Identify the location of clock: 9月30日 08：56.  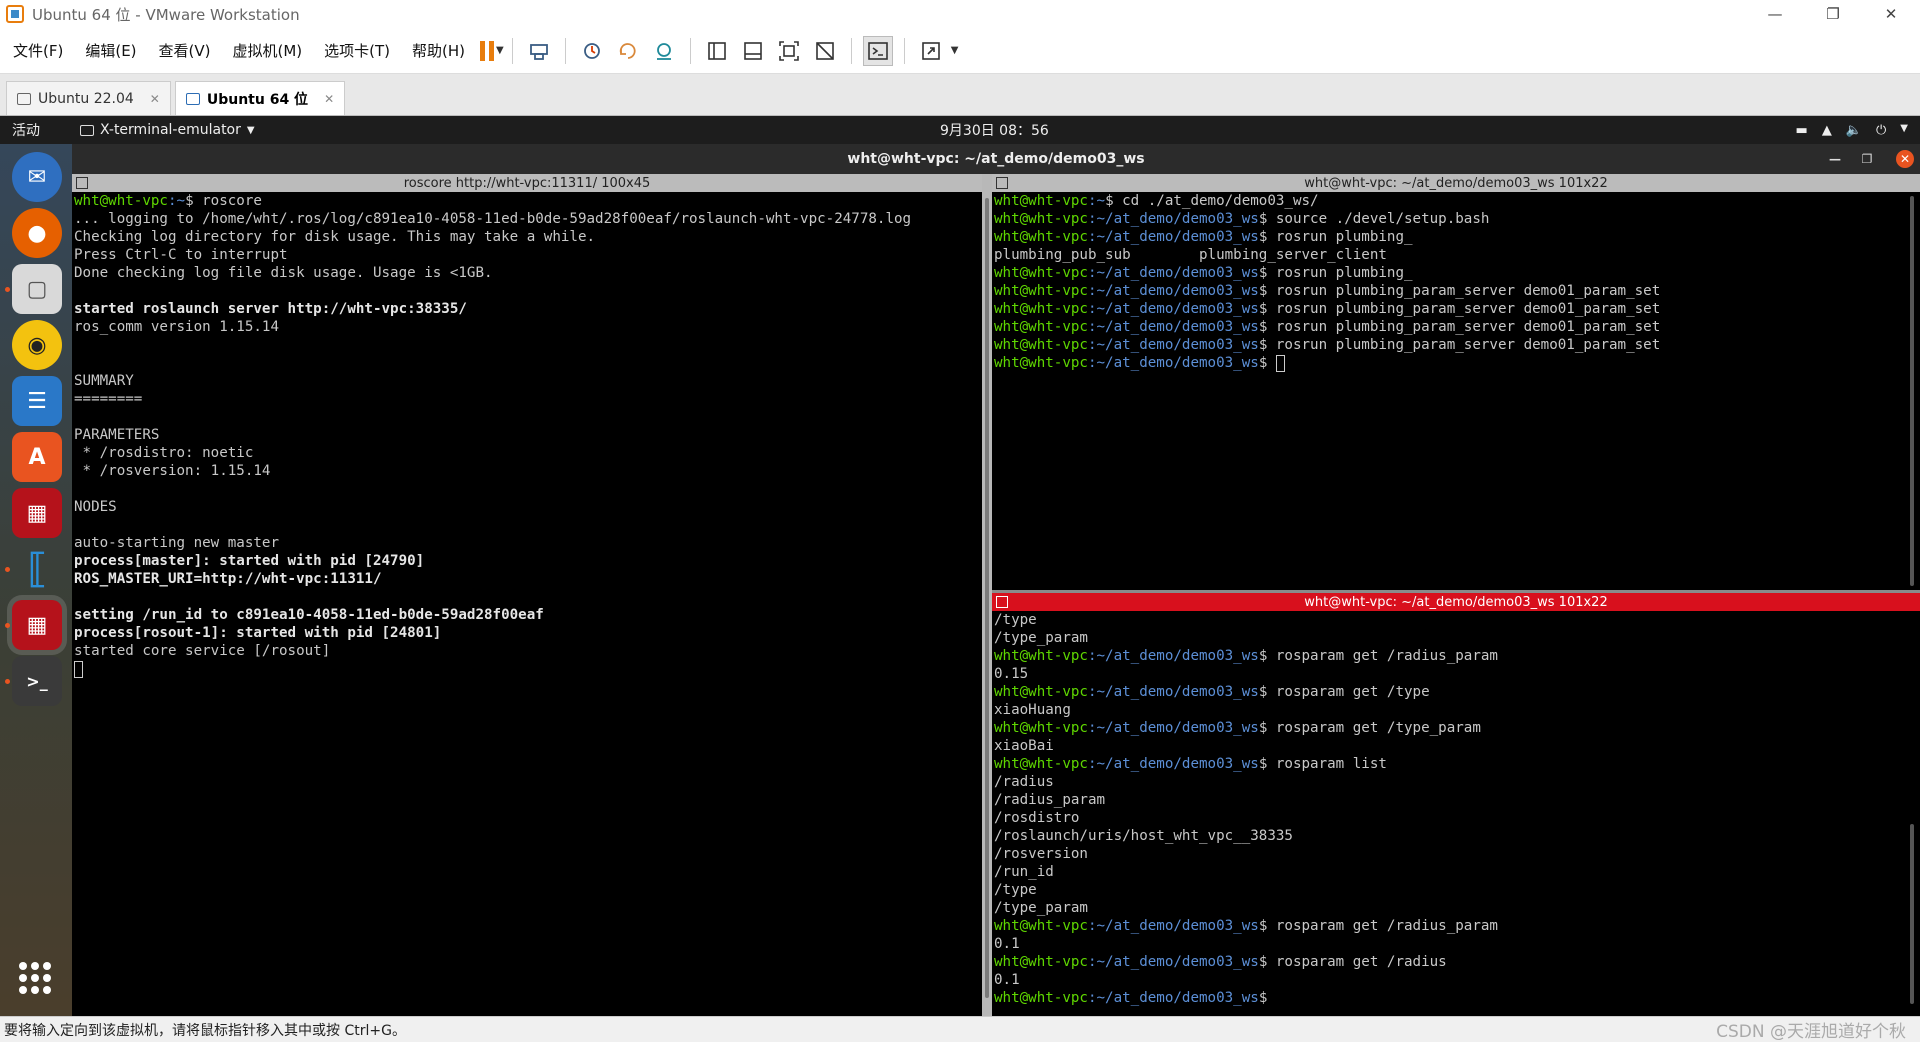
(994, 130).